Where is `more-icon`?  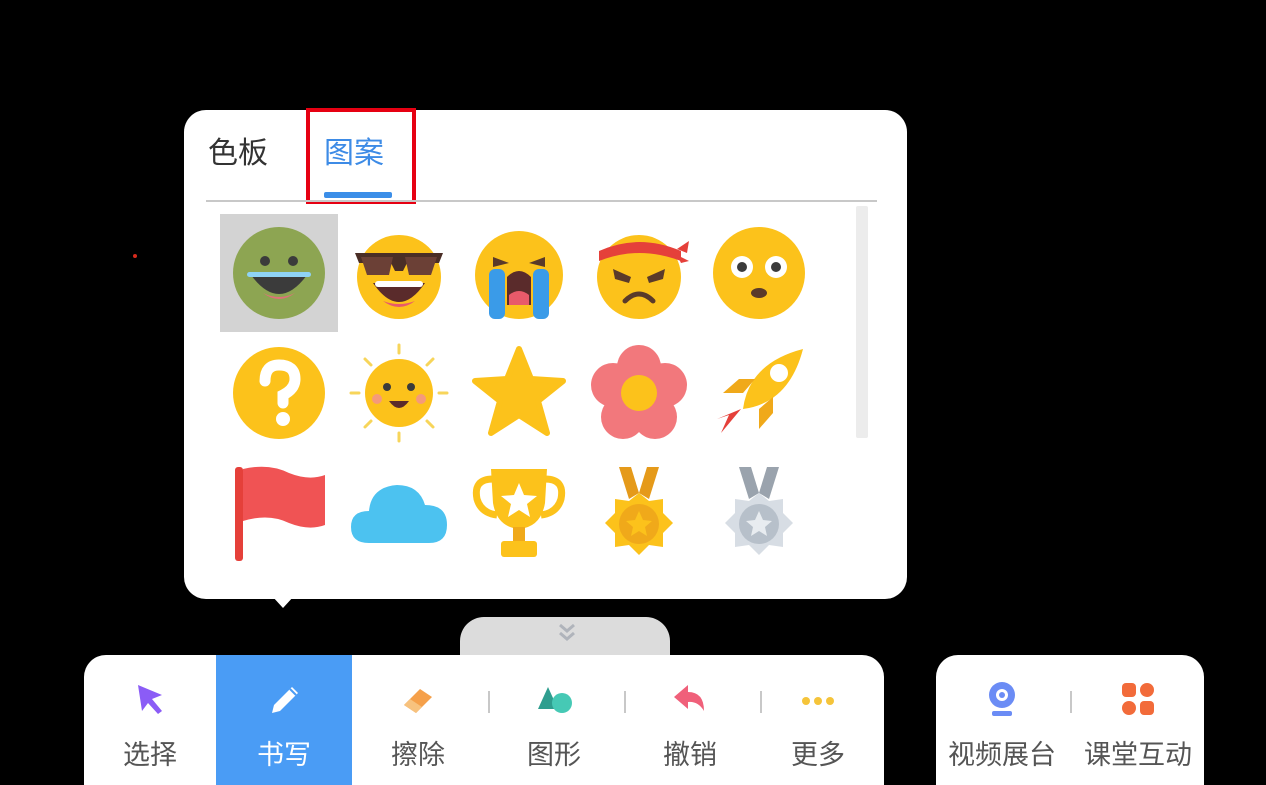 more-icon is located at coordinates (818, 701).